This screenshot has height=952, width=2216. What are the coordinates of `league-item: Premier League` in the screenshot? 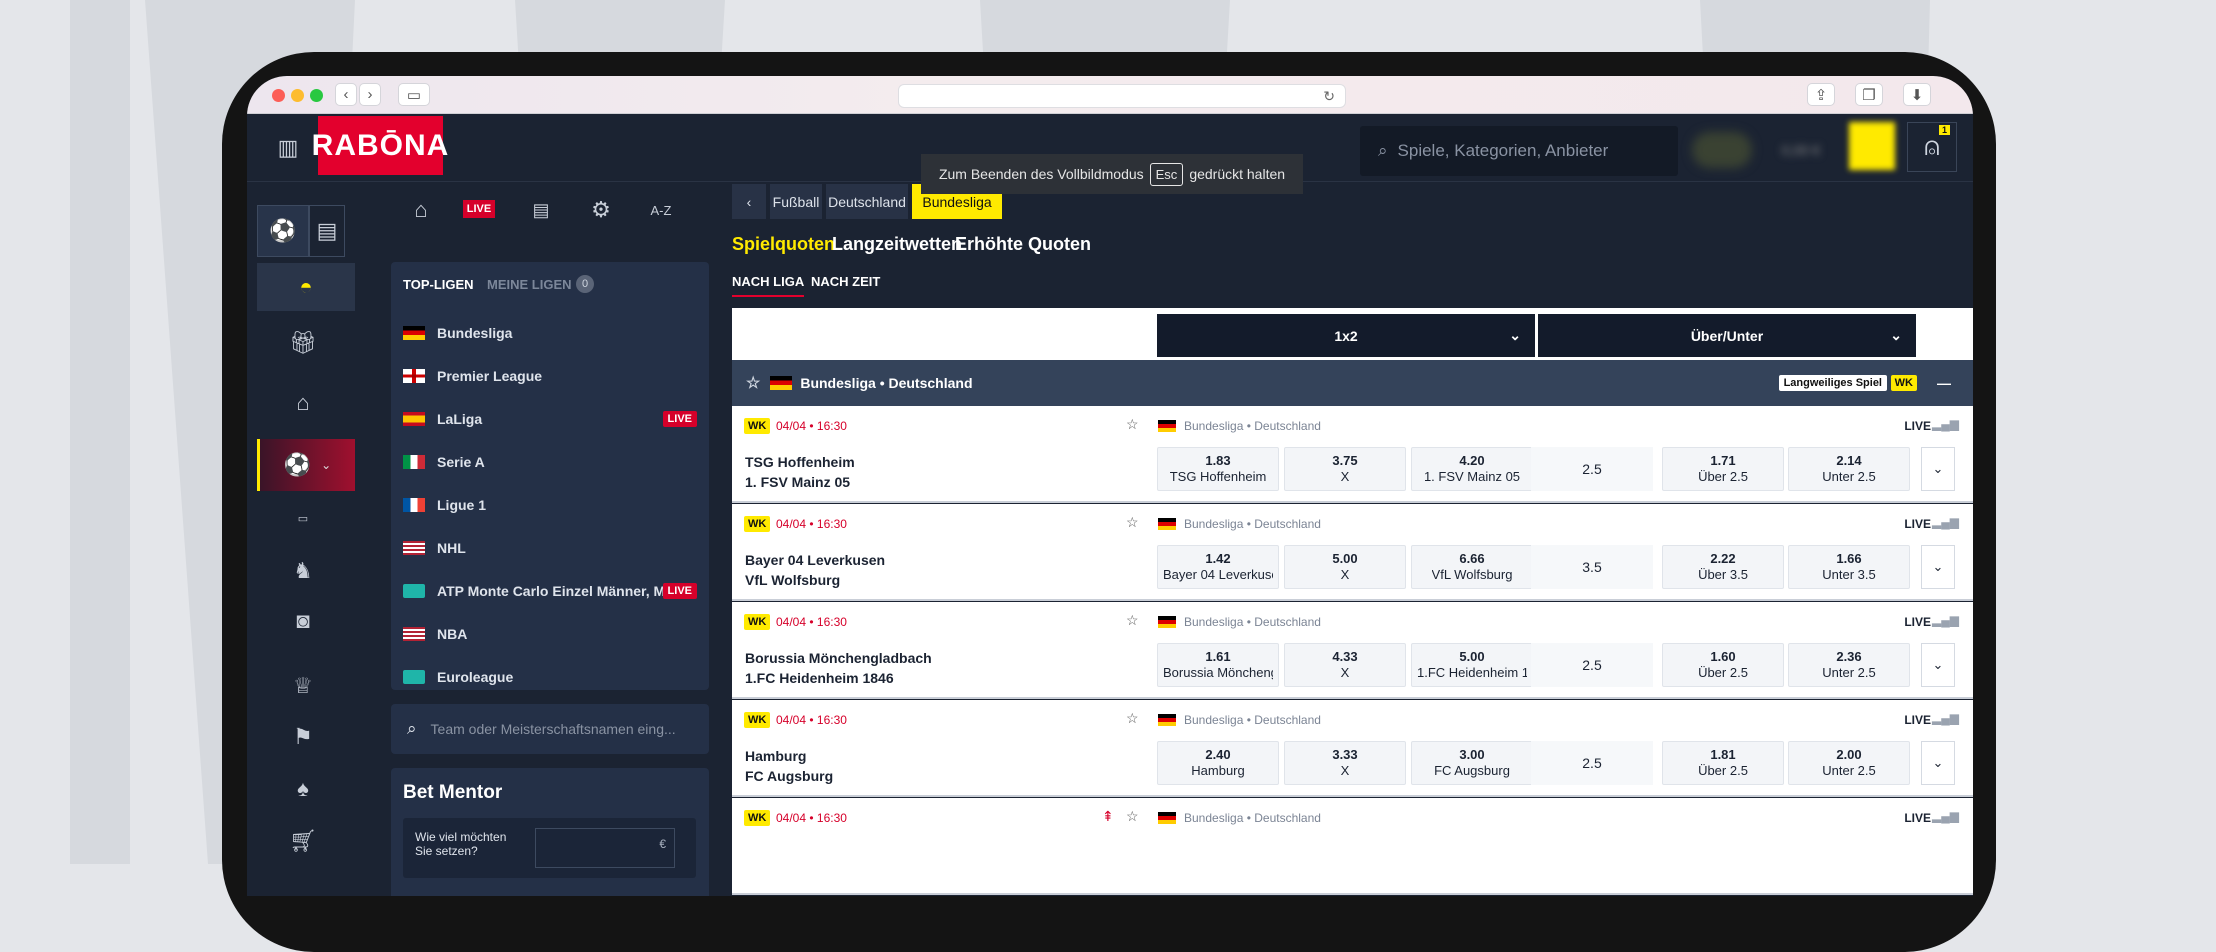 It's located at (550, 375).